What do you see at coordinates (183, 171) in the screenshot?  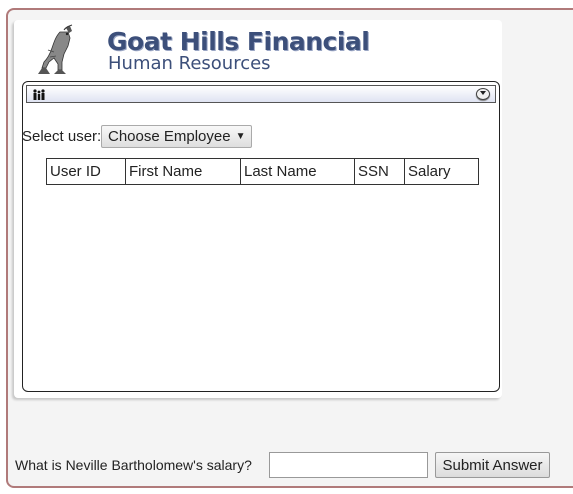 I see `column-header-first-name: First Name` at bounding box center [183, 171].